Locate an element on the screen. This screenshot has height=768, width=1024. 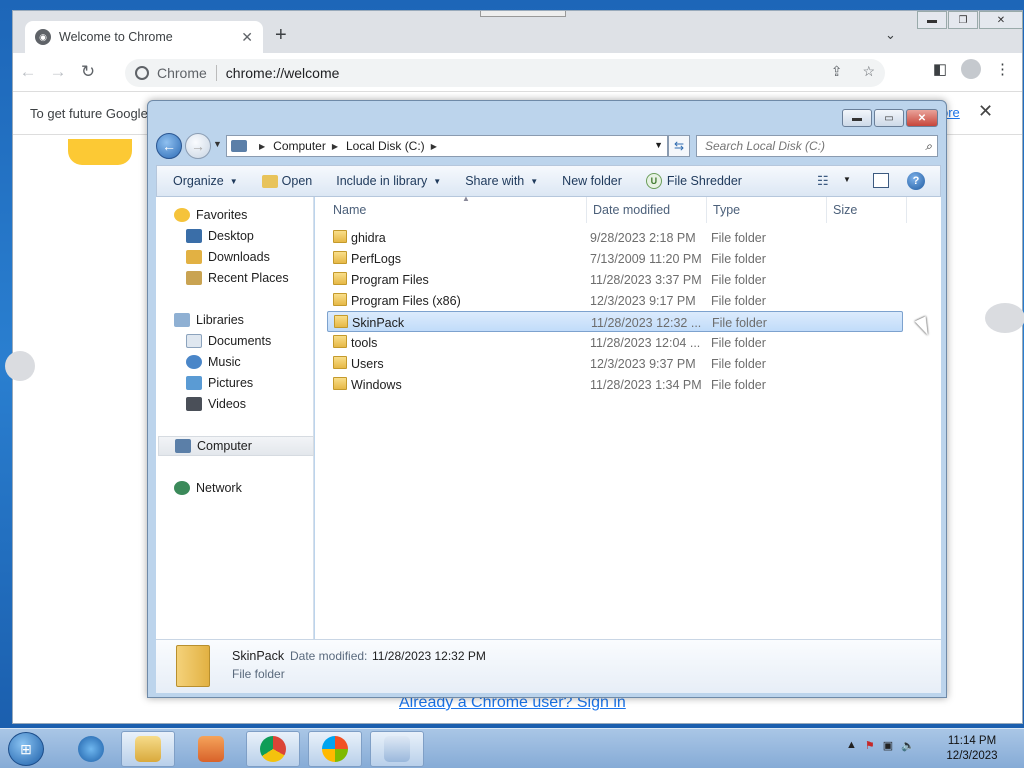
column-header-type: Type is located at coordinates (767, 210).